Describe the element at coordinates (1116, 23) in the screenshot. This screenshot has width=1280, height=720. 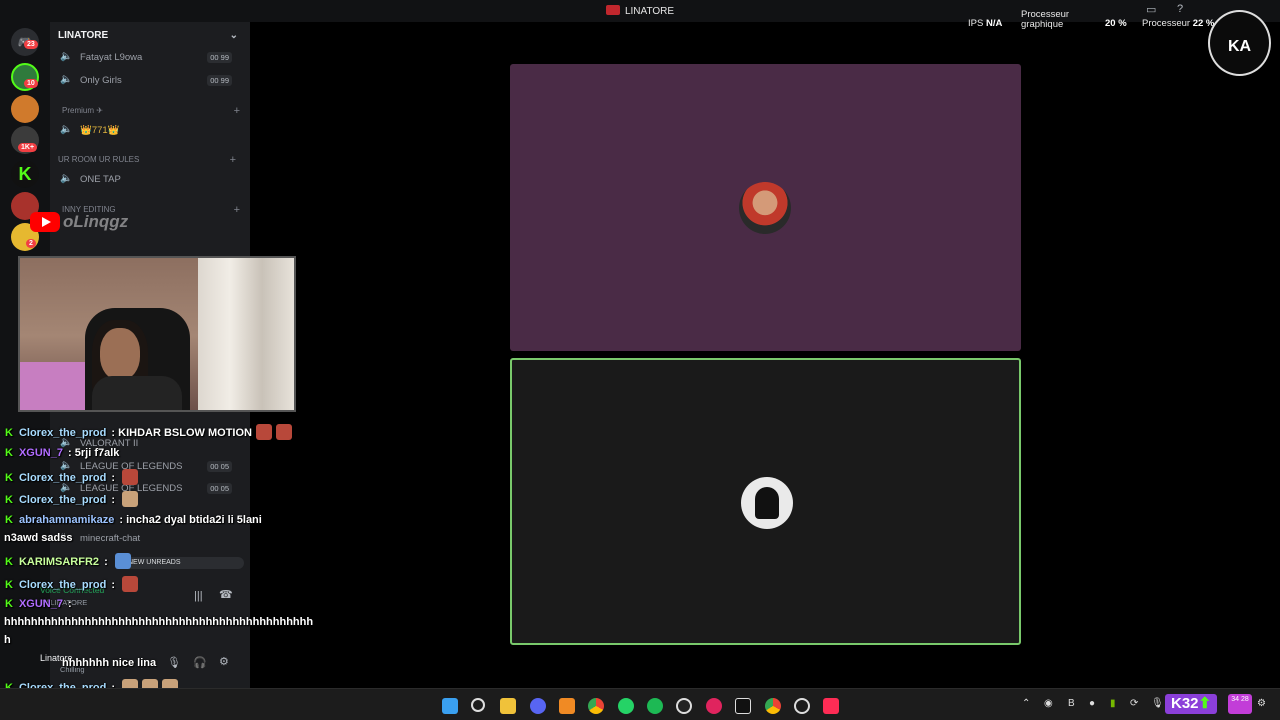
I see `gpu-stat-value: 20 %` at that location.